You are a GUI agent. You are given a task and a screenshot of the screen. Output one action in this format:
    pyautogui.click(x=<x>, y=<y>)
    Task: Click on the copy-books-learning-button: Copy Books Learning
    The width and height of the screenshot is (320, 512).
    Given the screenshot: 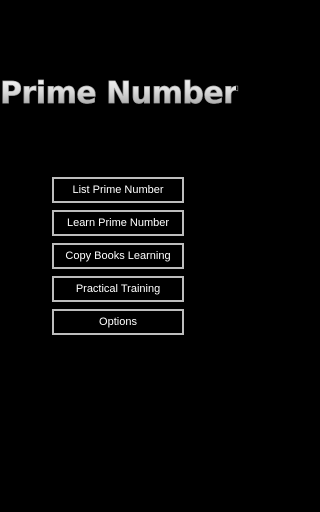 What is the action you would take?
    pyautogui.click(x=118, y=256)
    